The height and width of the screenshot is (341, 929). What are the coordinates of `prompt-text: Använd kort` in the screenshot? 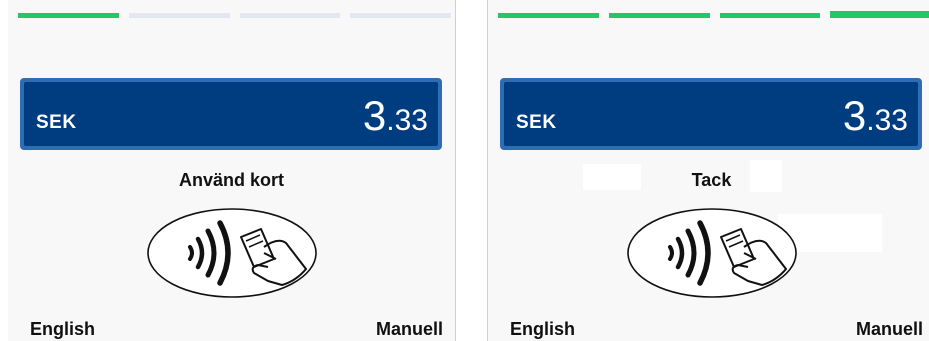 It's located at (231, 180).